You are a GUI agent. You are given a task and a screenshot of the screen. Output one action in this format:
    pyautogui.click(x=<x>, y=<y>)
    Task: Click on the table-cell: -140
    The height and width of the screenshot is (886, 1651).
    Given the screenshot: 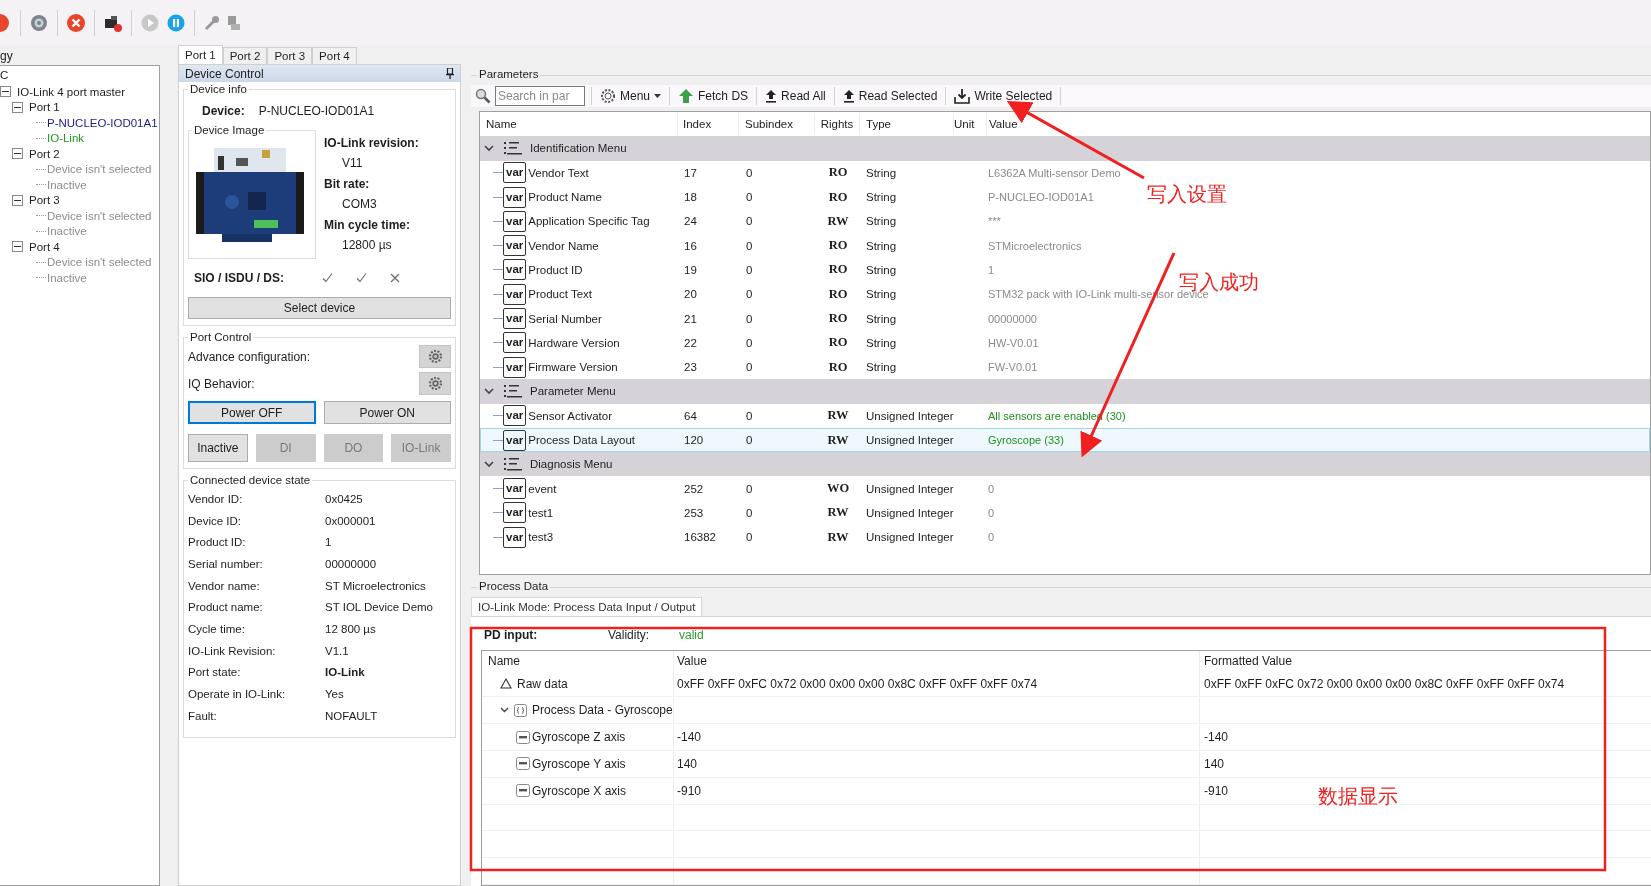 What is the action you would take?
    pyautogui.click(x=689, y=737)
    